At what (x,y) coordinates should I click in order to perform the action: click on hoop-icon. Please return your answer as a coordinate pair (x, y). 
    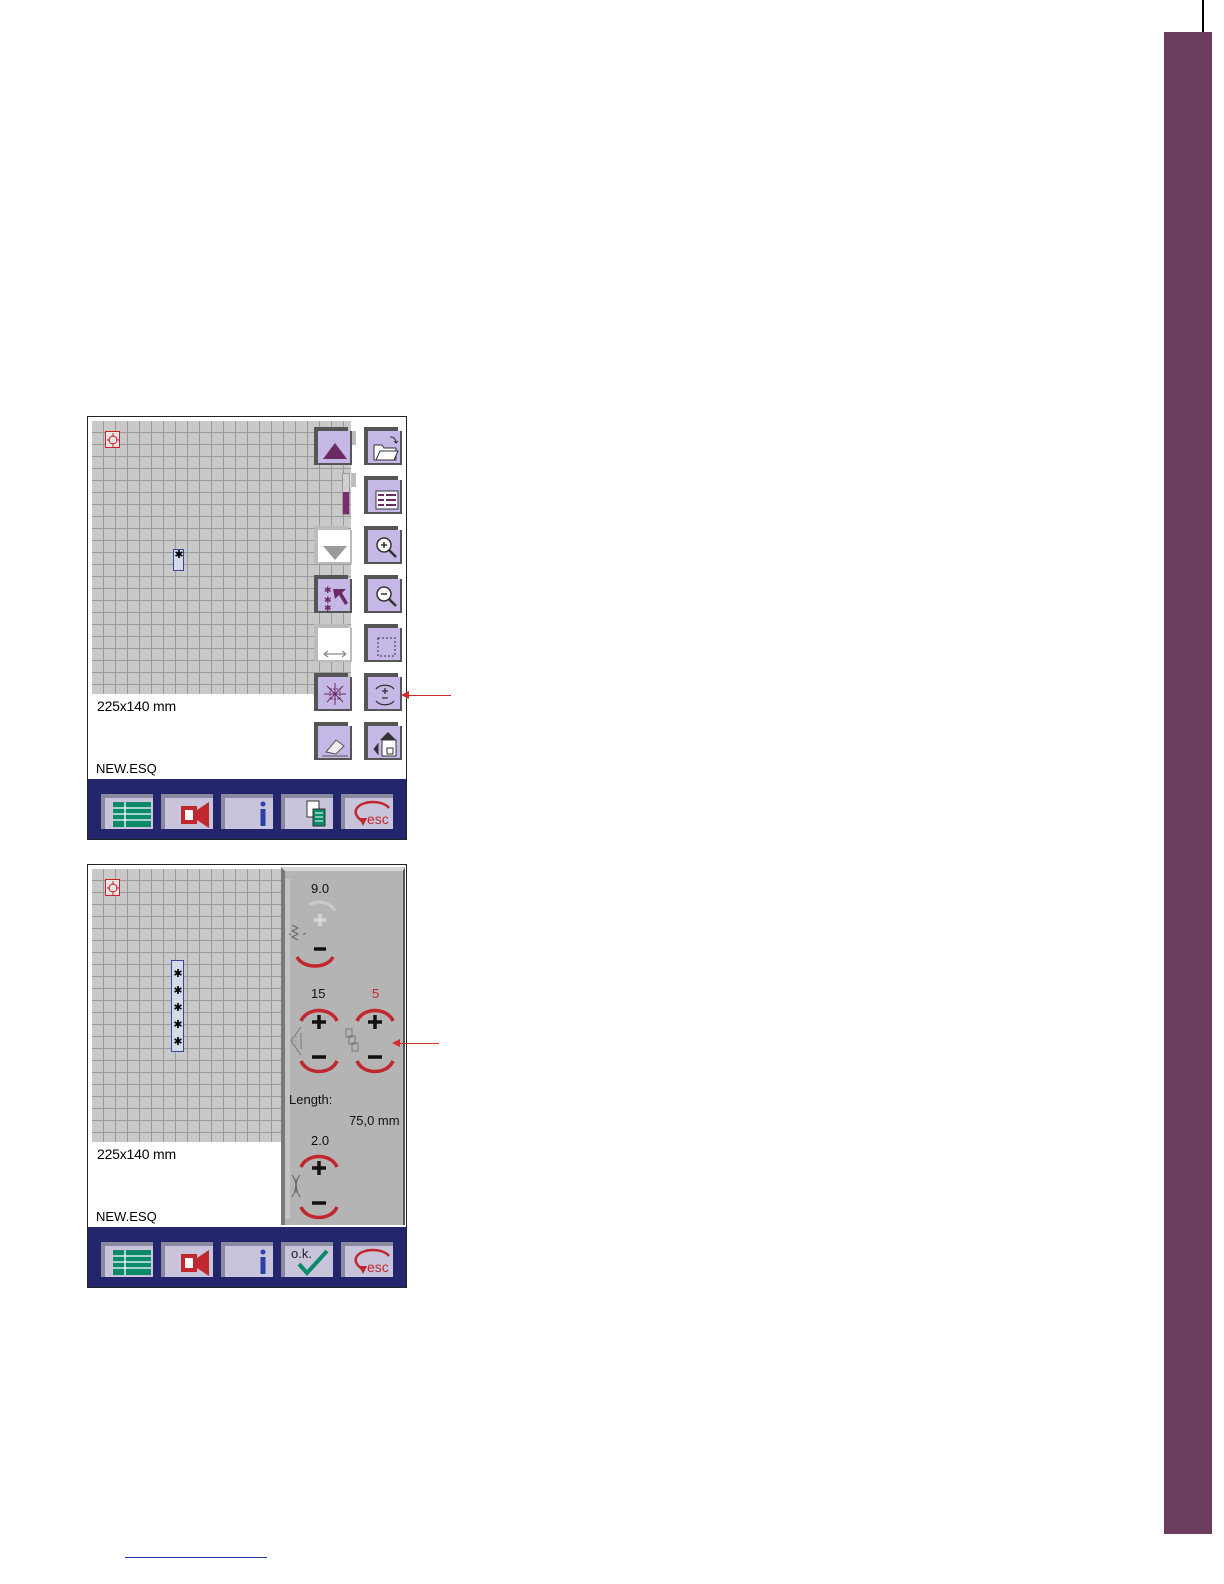
    Looking at the image, I should click on (385, 744).